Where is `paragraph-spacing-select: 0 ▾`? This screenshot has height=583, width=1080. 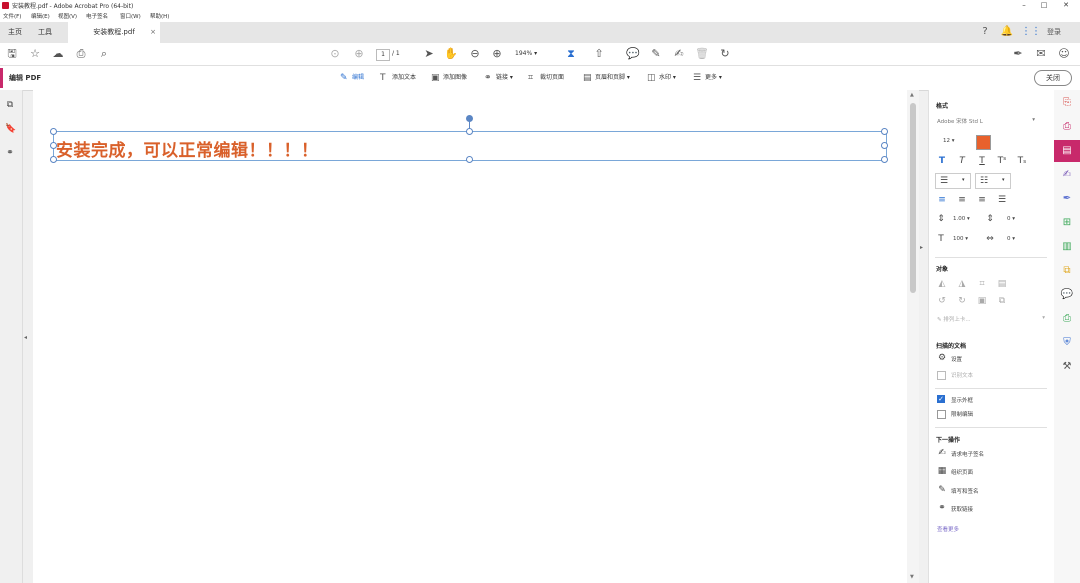
paragraph-spacing-select: 0 ▾ is located at coordinates (1011, 219).